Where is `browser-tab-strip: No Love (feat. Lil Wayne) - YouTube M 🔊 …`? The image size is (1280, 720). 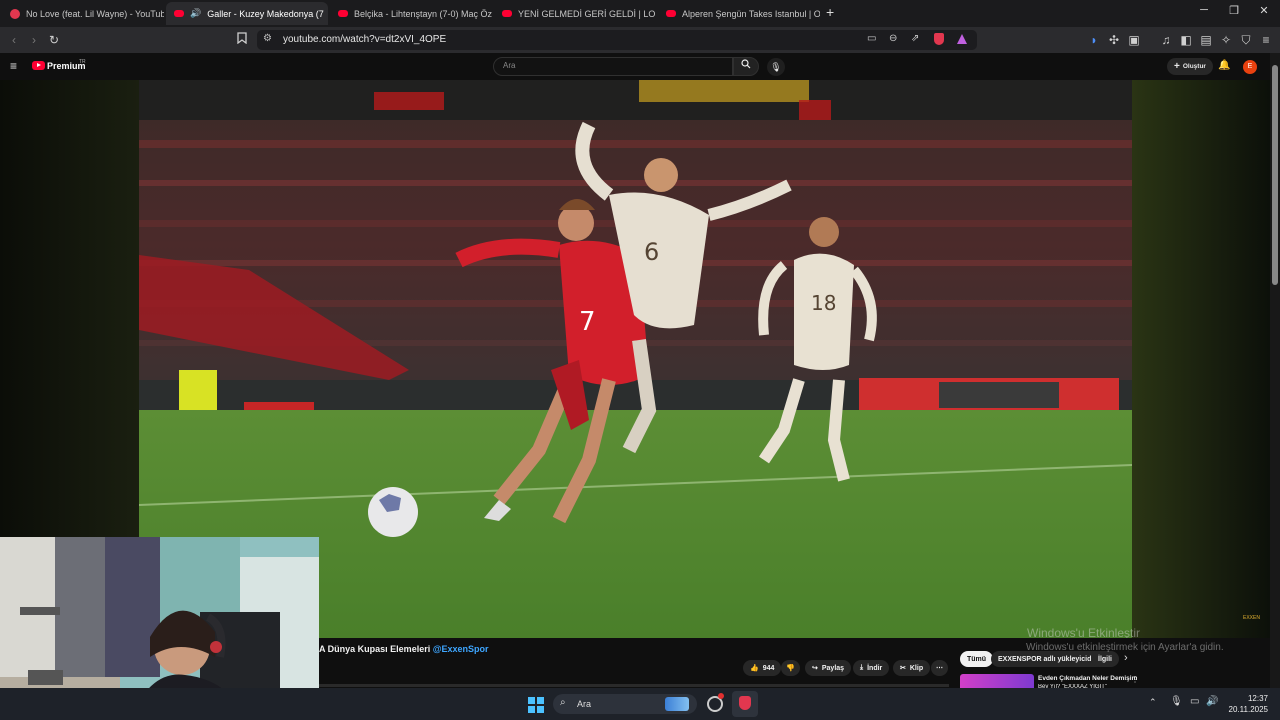 browser-tab-strip: No Love (feat. Lil Wayne) - YouTube M 🔊 … is located at coordinates (640, 13).